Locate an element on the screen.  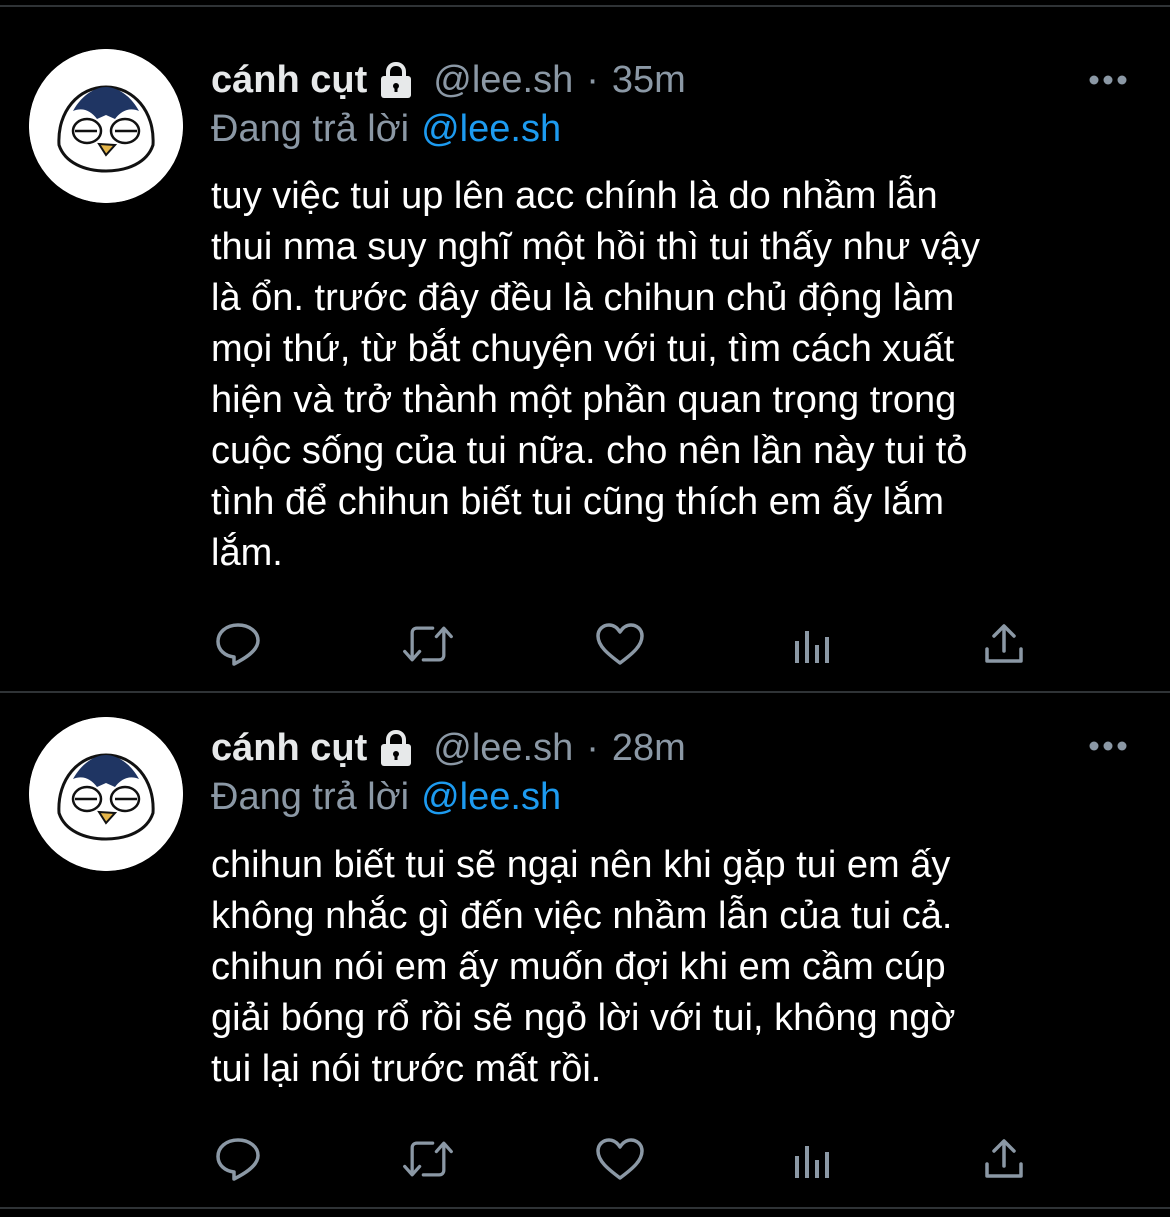
timestamp: 35m is located at coordinates (649, 80).